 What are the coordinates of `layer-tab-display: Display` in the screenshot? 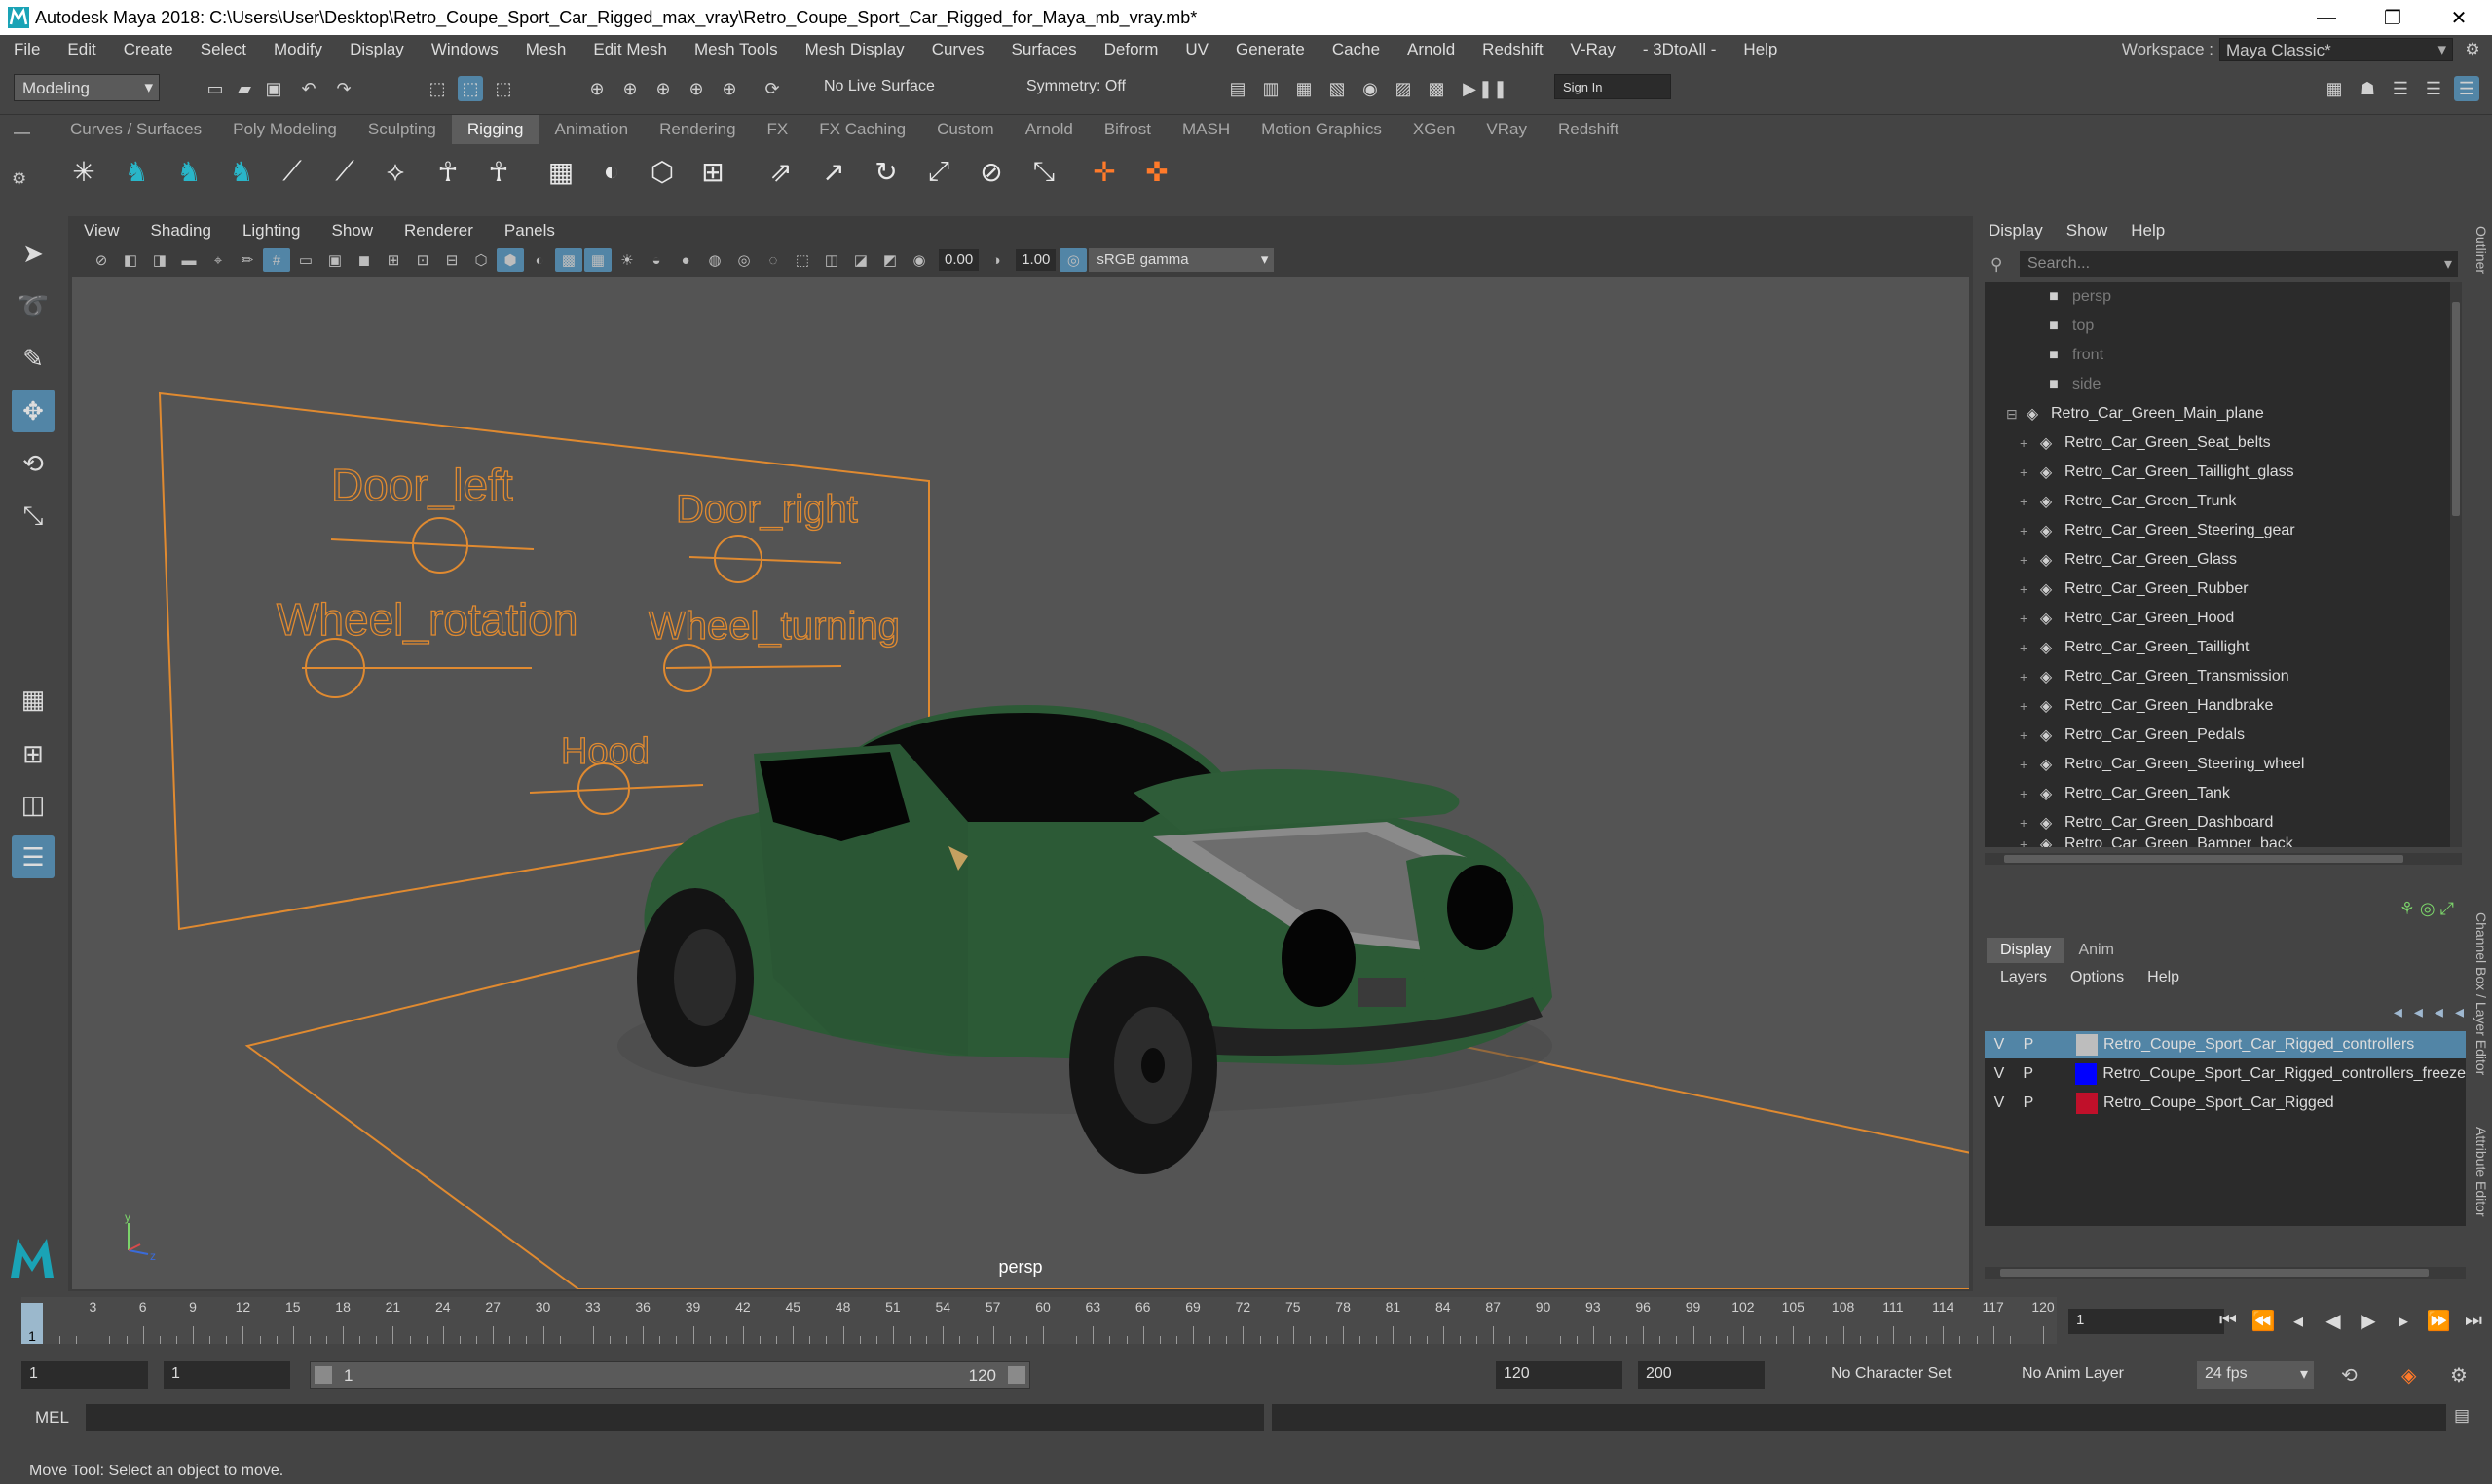 It's located at (2026, 950).